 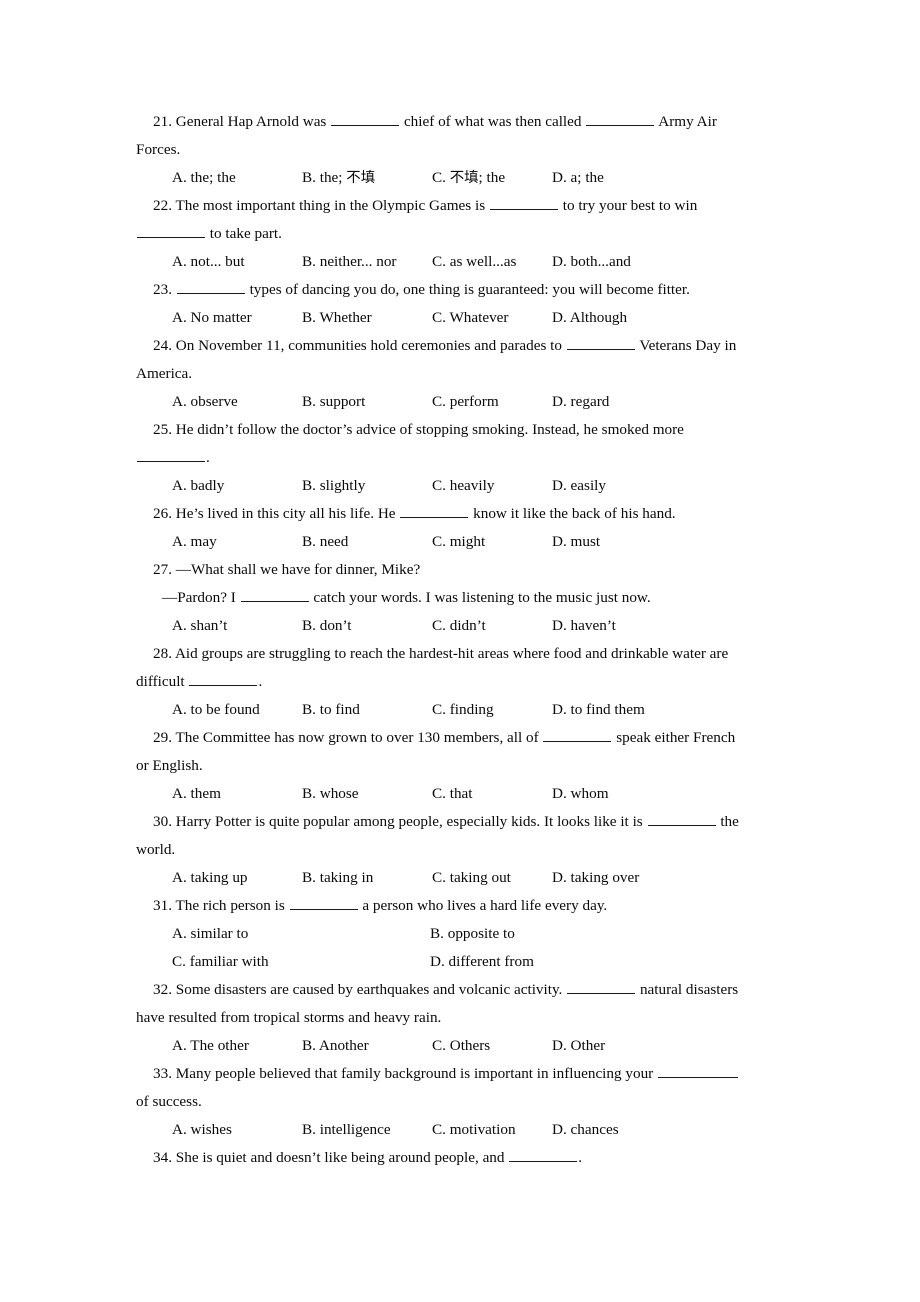 I want to click on option-a: A. them, so click(x=237, y=794).